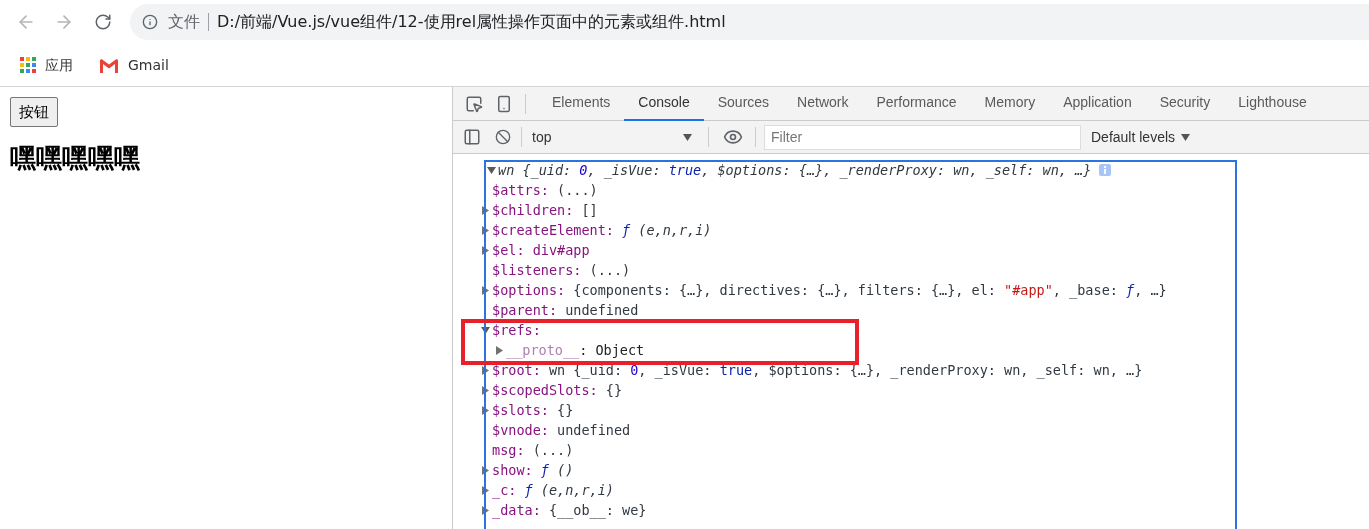 The image size is (1369, 529). I want to click on devtools-tab: Sources, so click(743, 103).